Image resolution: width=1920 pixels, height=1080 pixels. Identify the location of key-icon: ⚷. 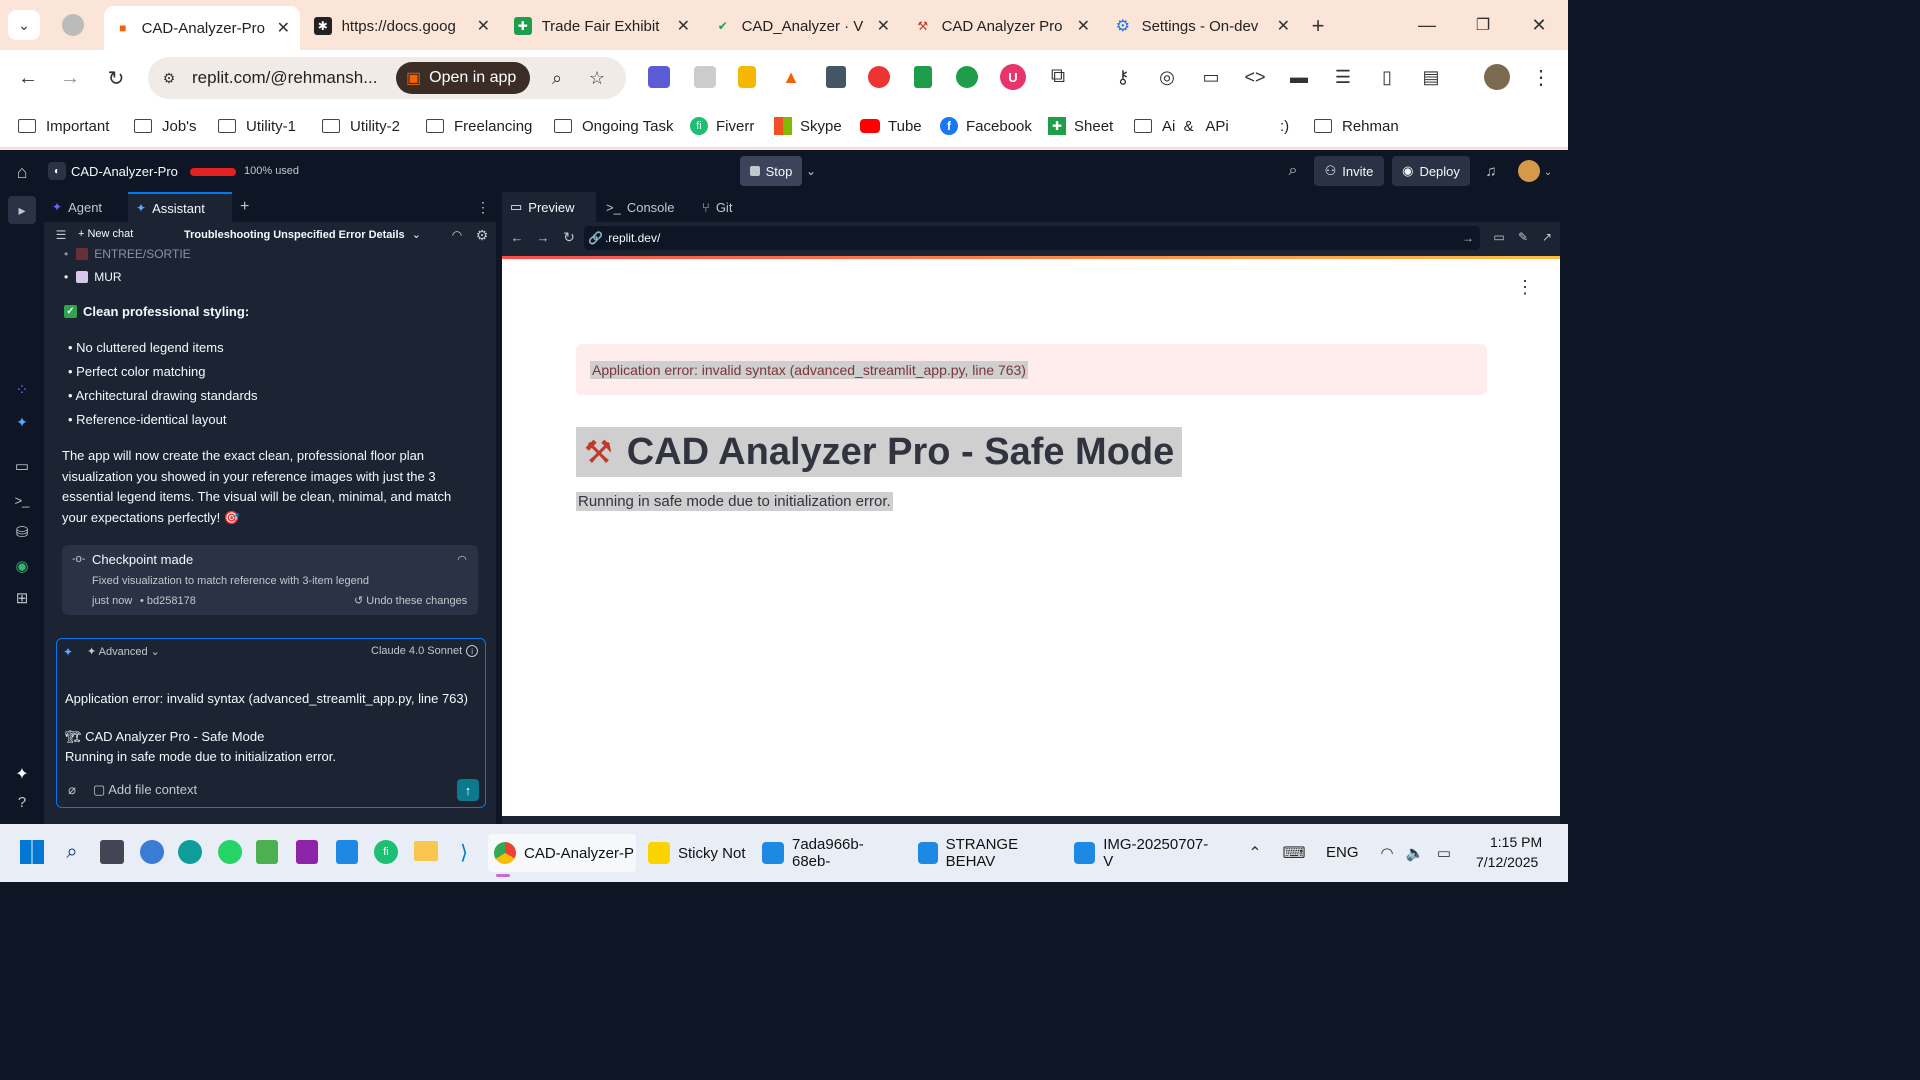
(1123, 77).